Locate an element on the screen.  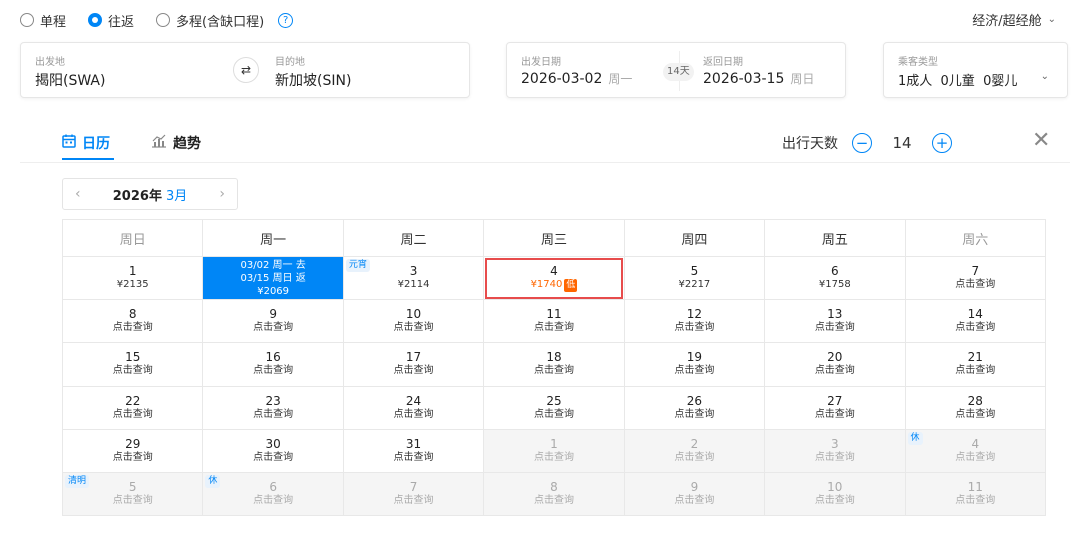
price-text: ¥1740 is located at coordinates (546, 285).